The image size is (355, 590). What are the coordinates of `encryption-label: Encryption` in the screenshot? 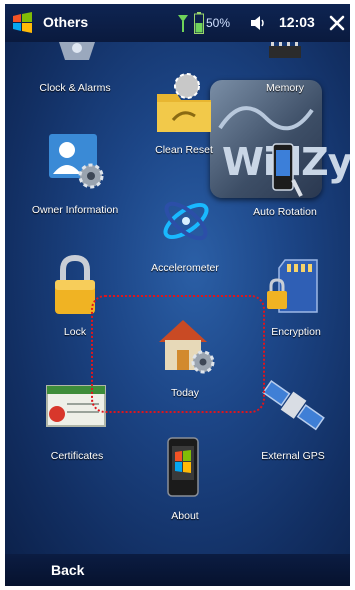 It's located at (296, 332).